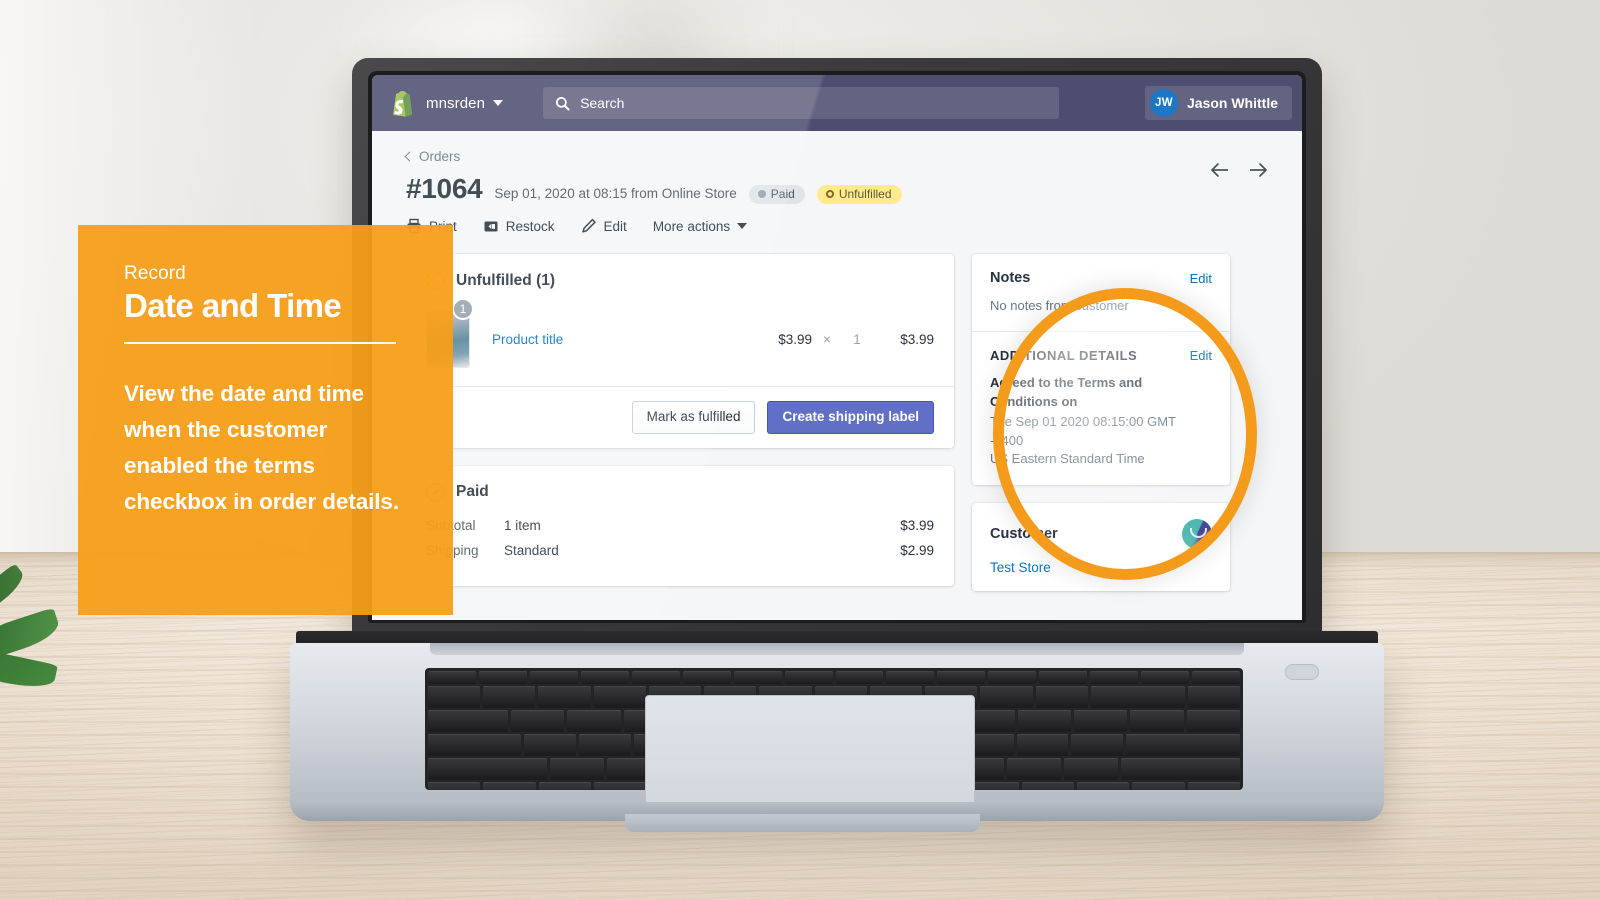  I want to click on notes-body: No notes from customer, so click(1059, 305).